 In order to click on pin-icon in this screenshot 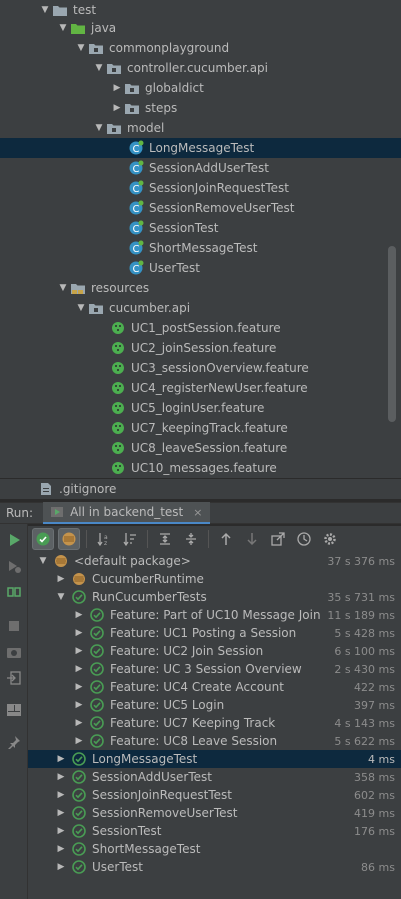, I will do `click(14, 742)`.